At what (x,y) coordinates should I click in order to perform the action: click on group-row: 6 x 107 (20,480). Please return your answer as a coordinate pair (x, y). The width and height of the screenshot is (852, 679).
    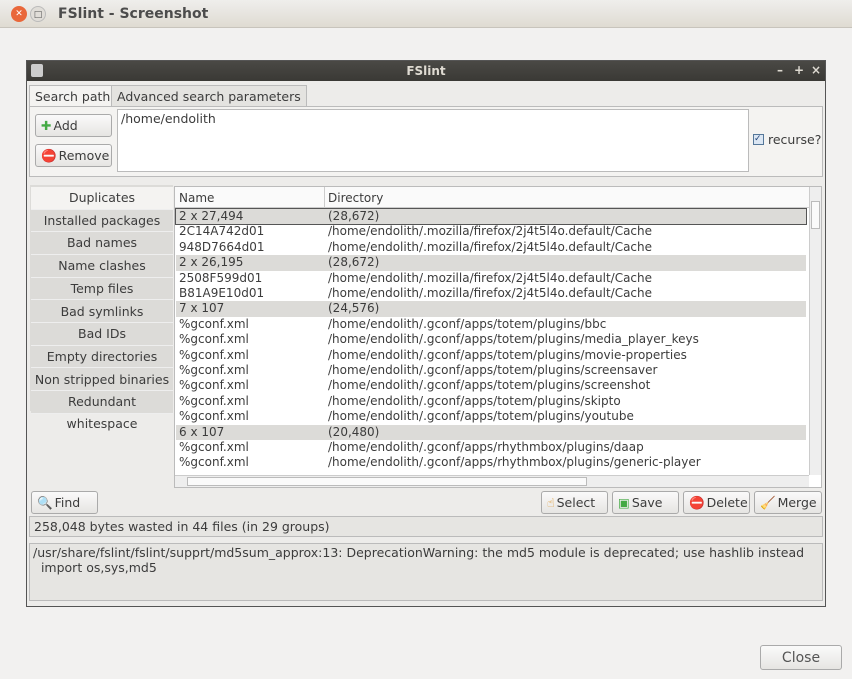
    Looking at the image, I should click on (491, 432).